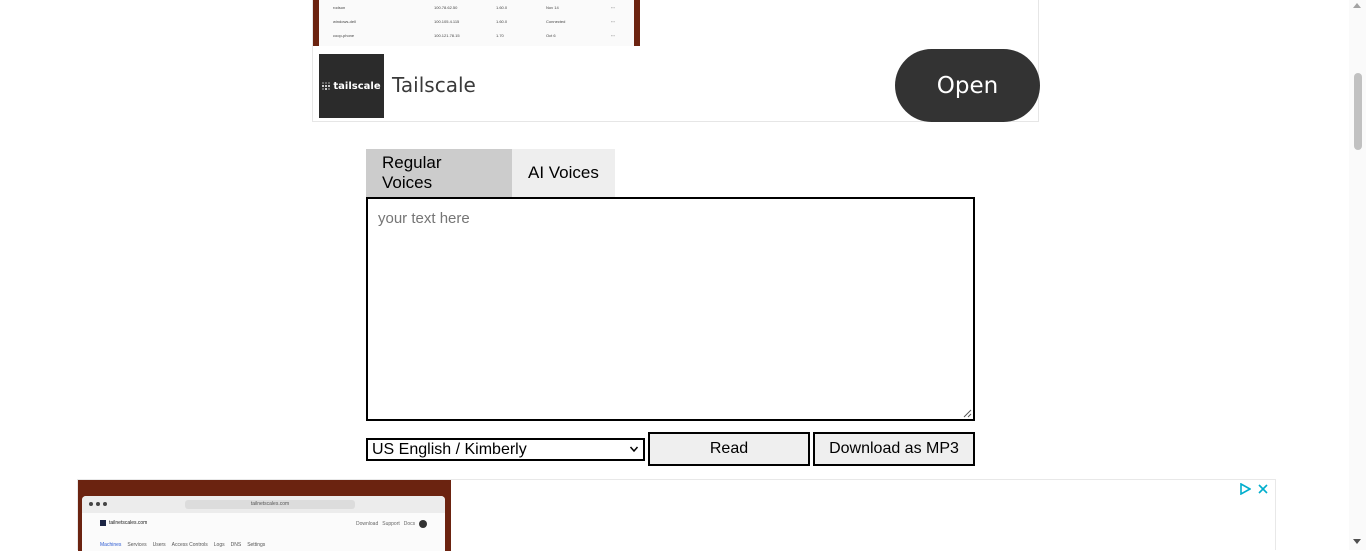 Image resolution: width=1366 pixels, height=551 pixels. Describe the element at coordinates (392, 524) in the screenshot. I see `site-links: Download Support Docs` at that location.